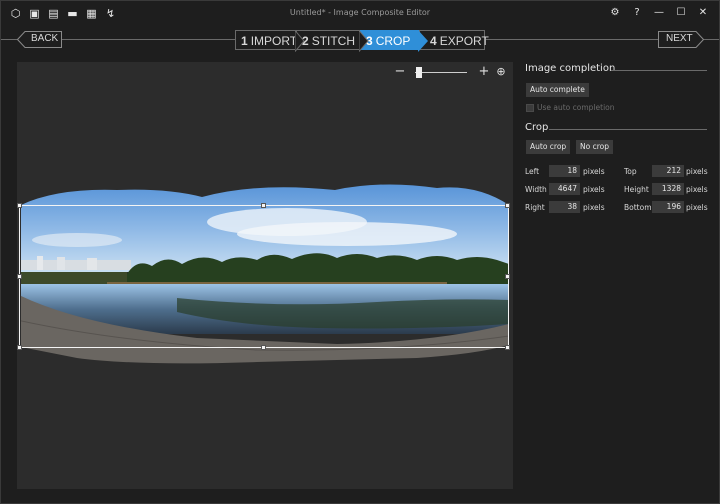 This screenshot has height=504, width=720. Describe the element at coordinates (668, 189) in the screenshot. I see `height-field: 1328` at that location.